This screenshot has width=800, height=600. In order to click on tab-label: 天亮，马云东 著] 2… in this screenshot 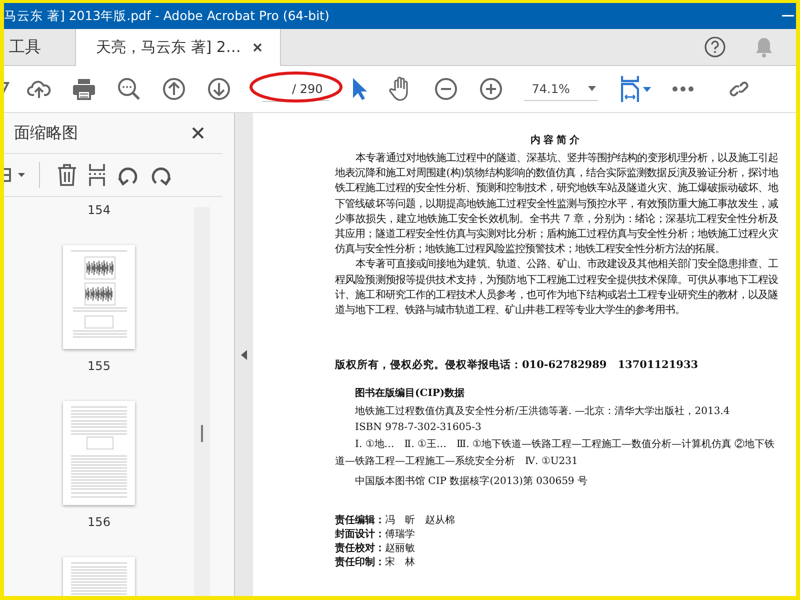, I will do `click(168, 47)`.